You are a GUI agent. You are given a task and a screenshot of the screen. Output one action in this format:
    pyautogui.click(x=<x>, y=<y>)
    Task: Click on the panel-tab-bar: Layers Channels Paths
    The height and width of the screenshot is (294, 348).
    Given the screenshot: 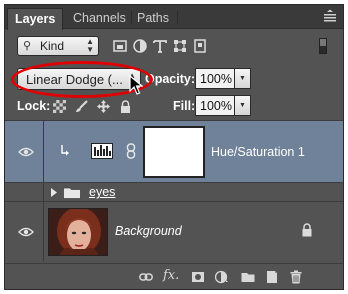 What is the action you would take?
    pyautogui.click(x=174, y=17)
    